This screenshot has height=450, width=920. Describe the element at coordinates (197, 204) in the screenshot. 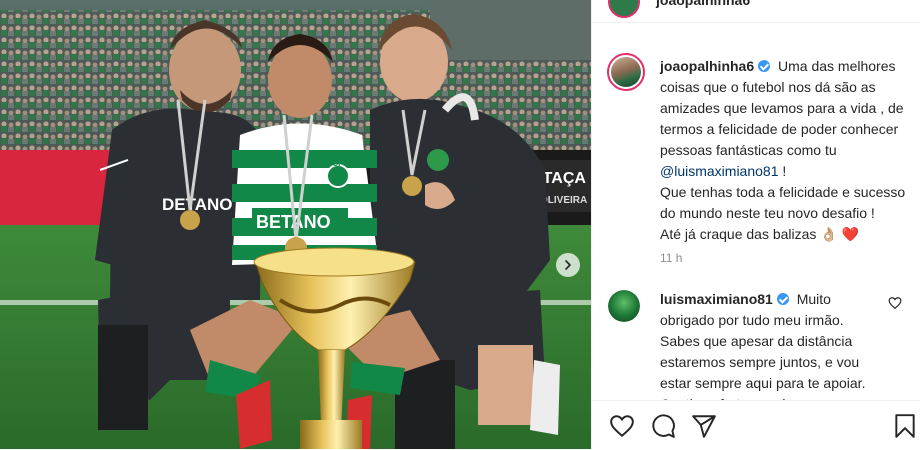

I see `left-shirt-sponsor: DETANO` at that location.